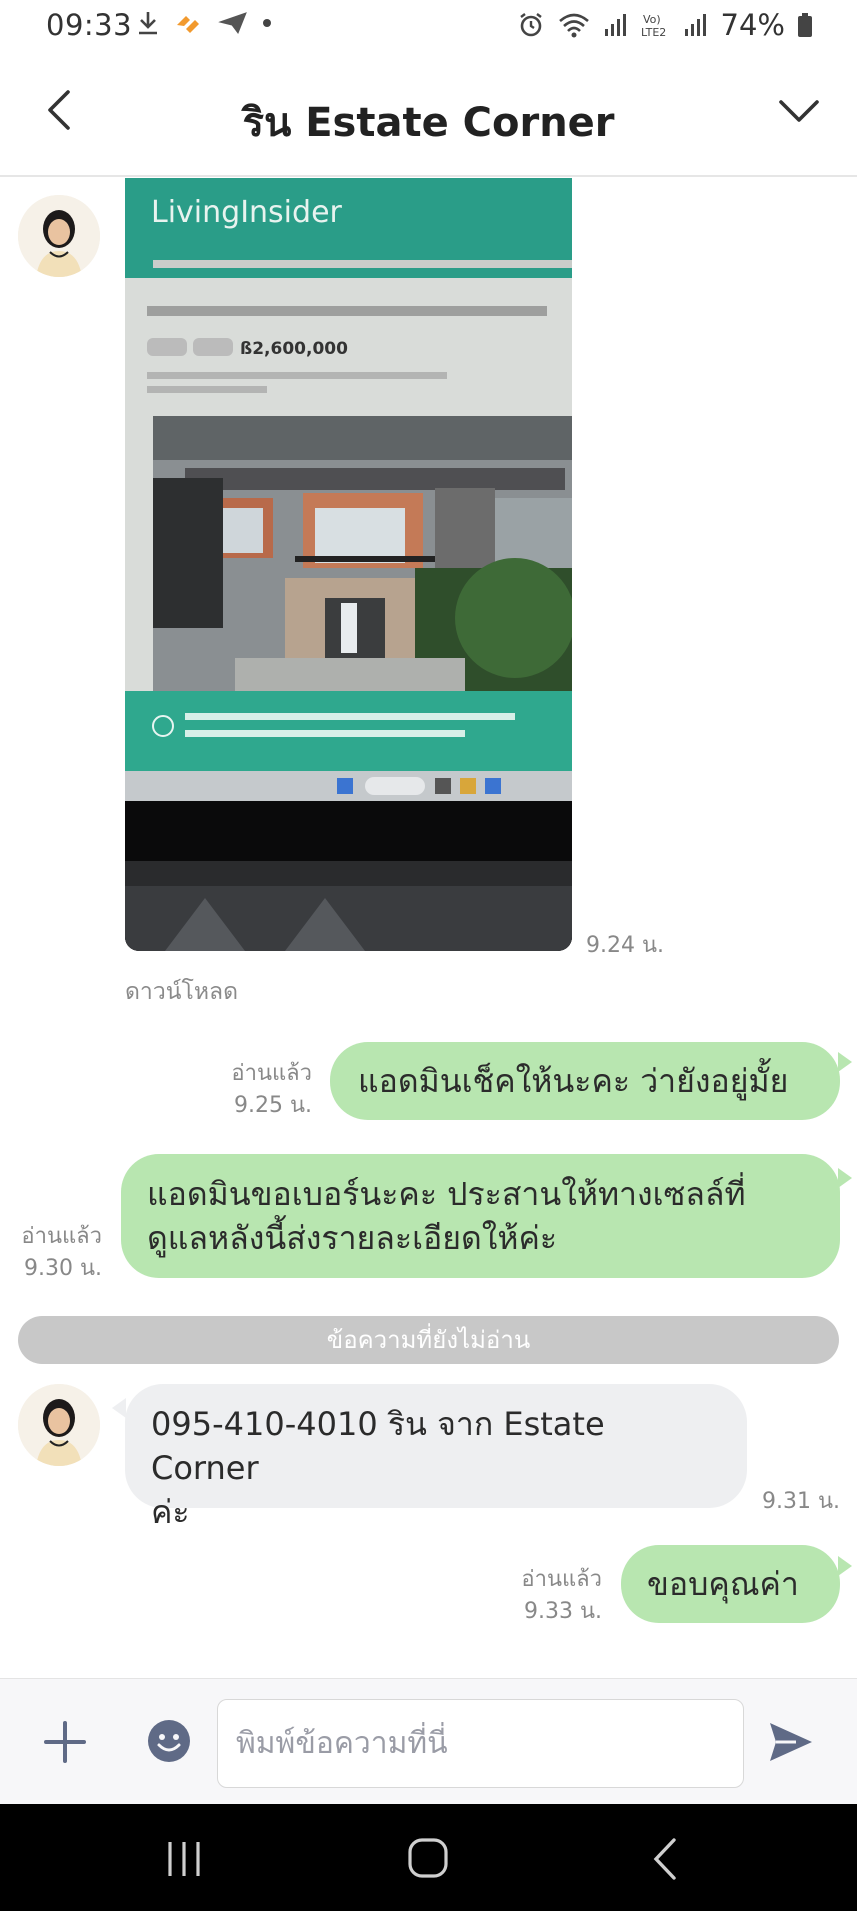 The width and height of the screenshot is (857, 1911). I want to click on emoji-icon, so click(169, 1741).